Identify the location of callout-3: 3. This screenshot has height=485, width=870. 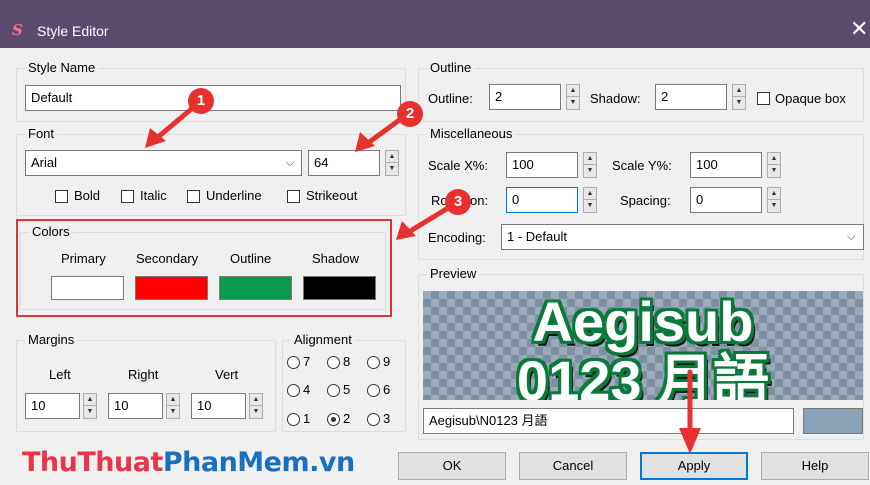
(458, 202).